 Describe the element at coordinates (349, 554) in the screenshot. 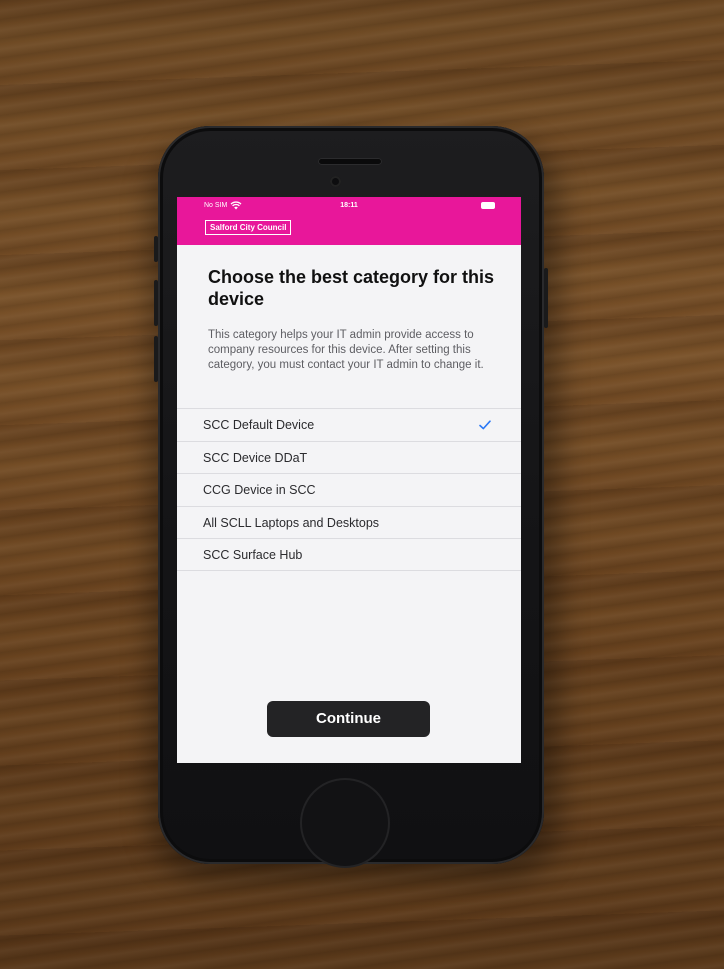

I see `category-option: SCC Surface Hub` at that location.